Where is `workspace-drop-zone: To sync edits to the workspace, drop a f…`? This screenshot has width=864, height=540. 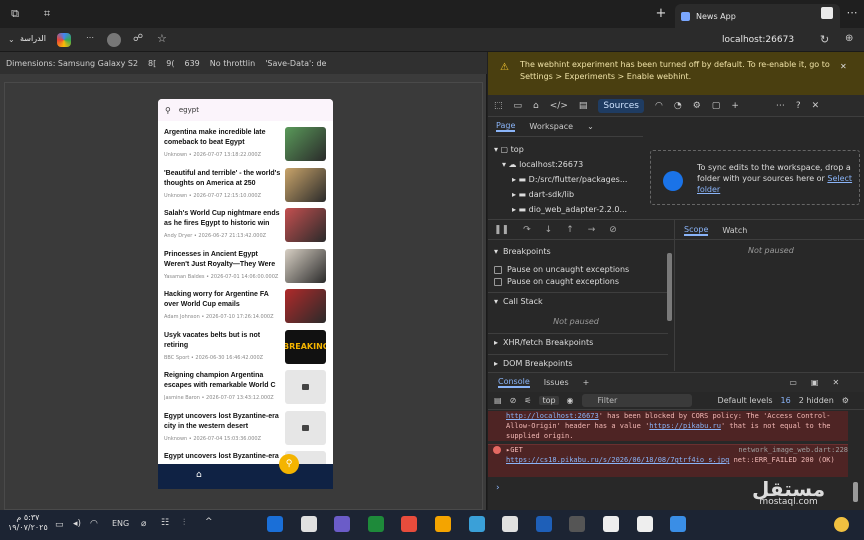 workspace-drop-zone: To sync edits to the workspace, drop a f… is located at coordinates (755, 177).